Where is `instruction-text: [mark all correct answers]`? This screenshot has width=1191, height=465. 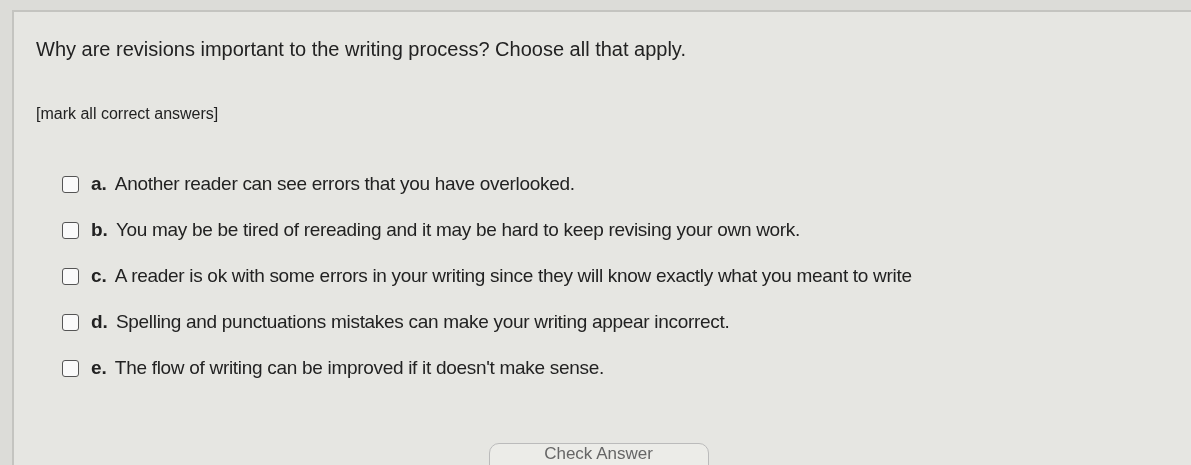 instruction-text: [mark all correct answers] is located at coordinates (128, 114).